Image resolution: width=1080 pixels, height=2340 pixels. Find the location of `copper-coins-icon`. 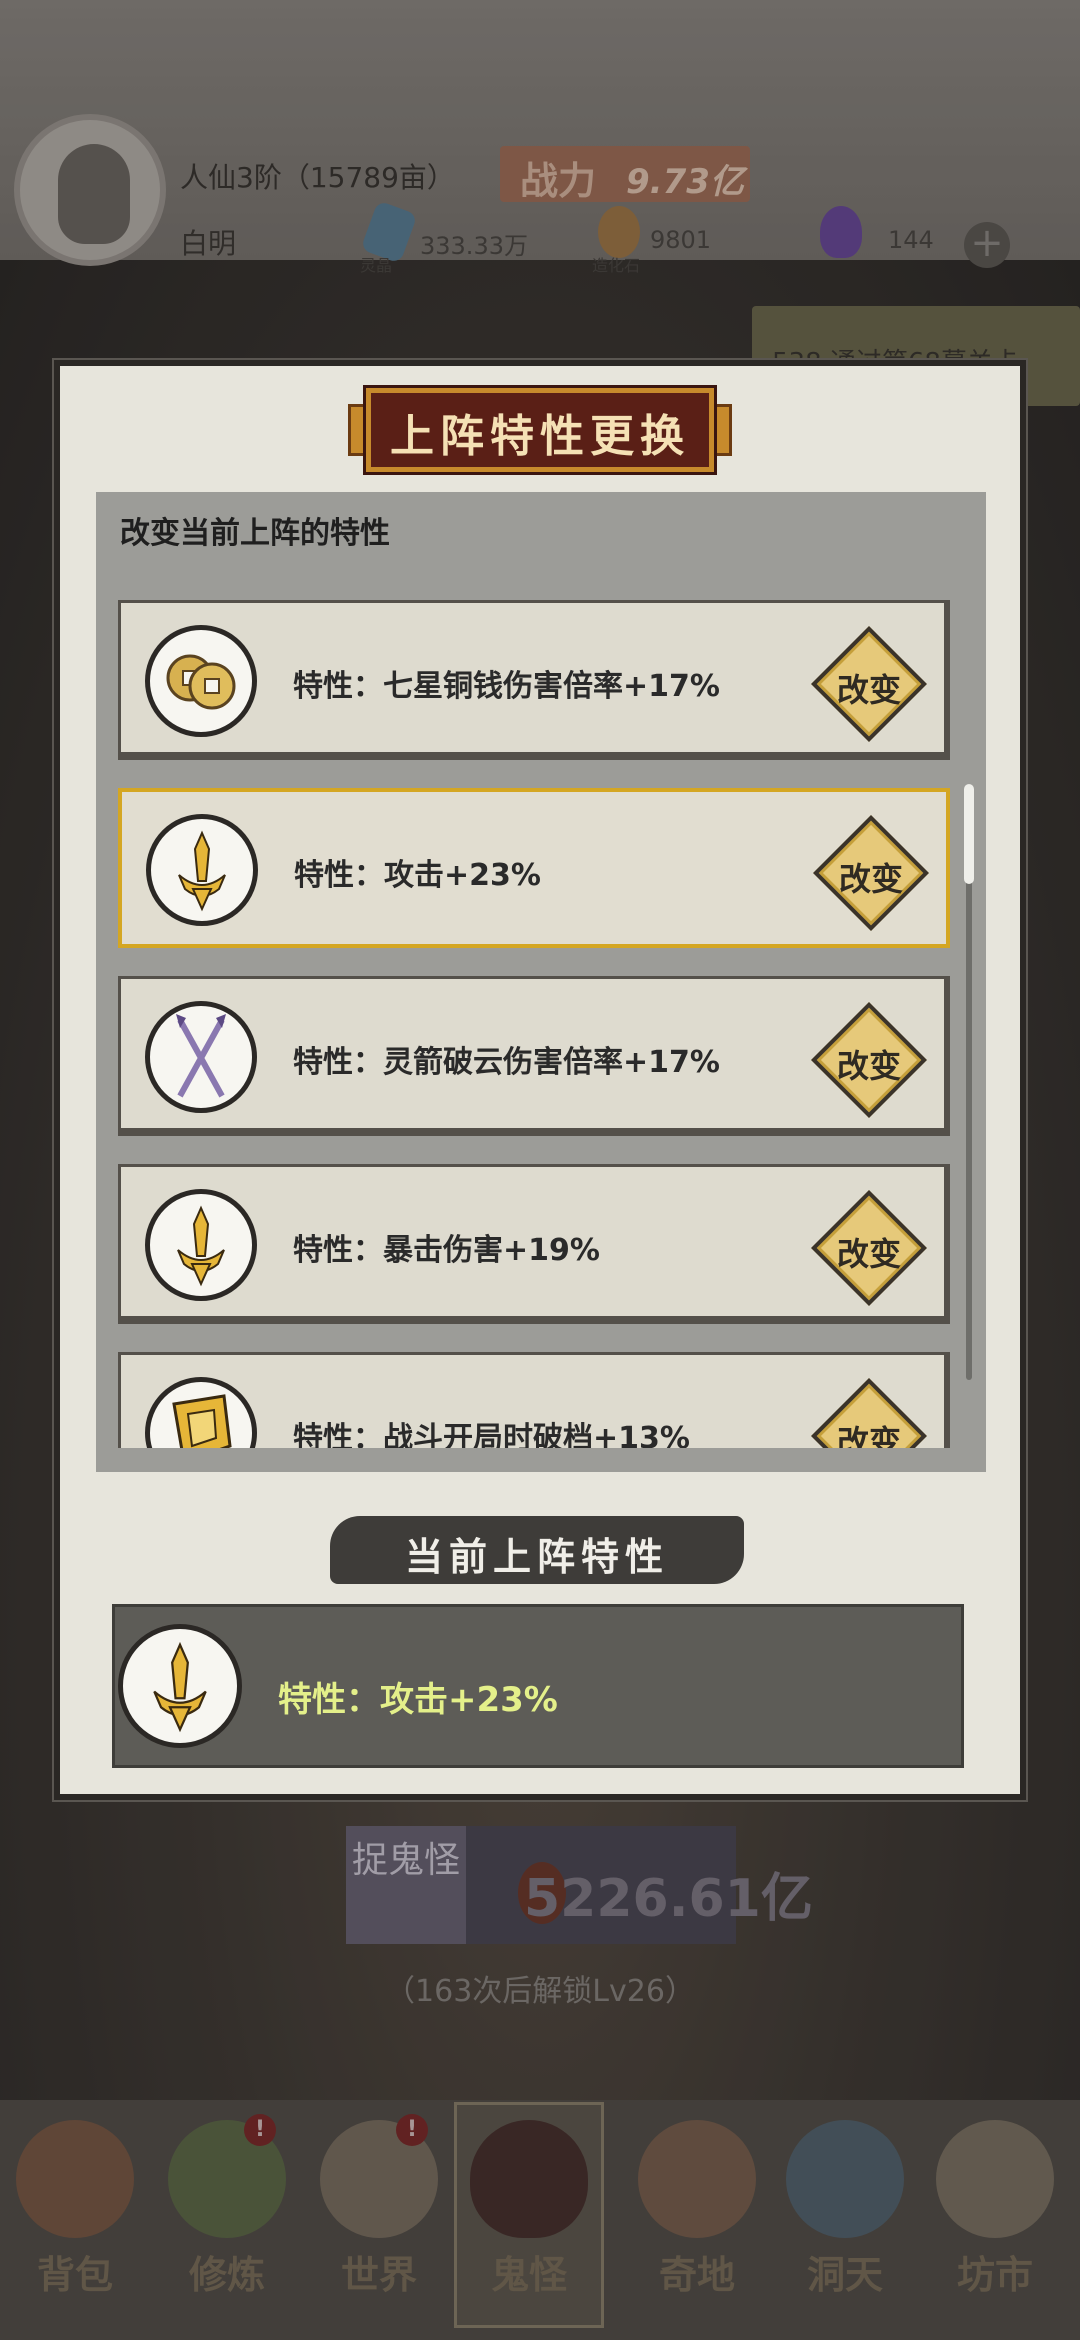

copper-coins-icon is located at coordinates (201, 681).